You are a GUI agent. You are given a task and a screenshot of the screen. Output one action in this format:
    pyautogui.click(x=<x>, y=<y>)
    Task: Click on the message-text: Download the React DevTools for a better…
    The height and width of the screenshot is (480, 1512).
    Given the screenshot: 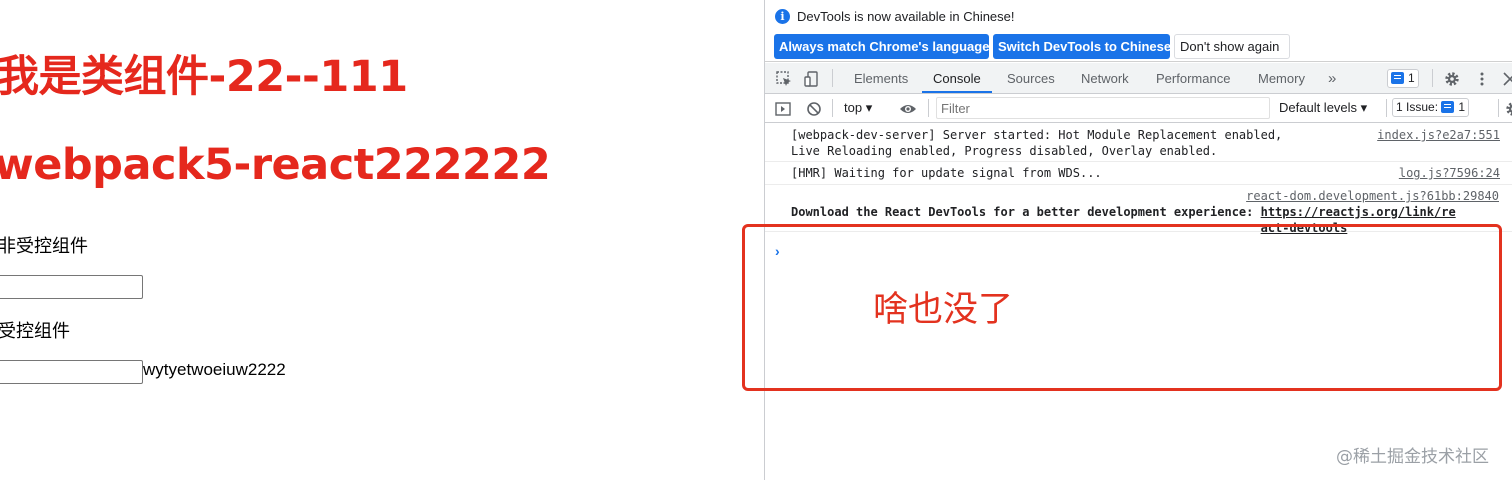 What is the action you would take?
    pyautogui.click(x=1026, y=212)
    